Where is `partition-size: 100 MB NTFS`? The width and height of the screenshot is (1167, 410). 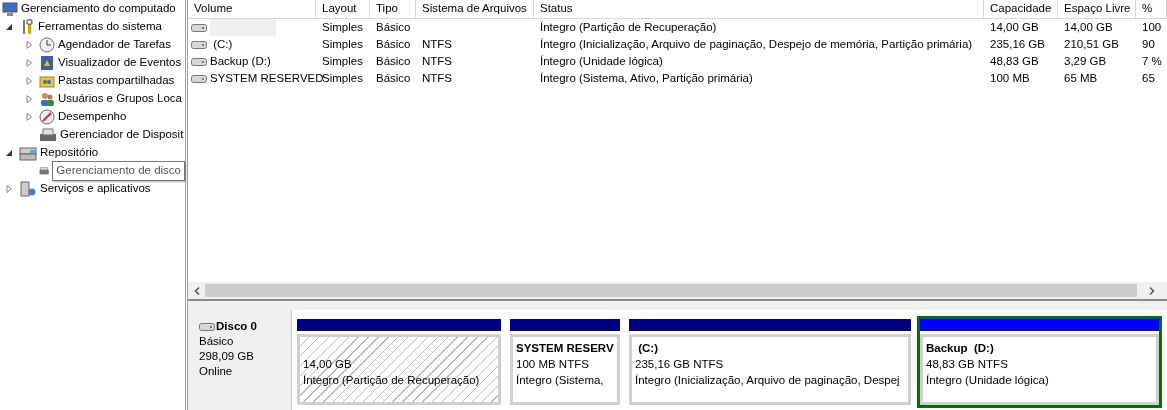
partition-size: 100 MB NTFS is located at coordinates (553, 364).